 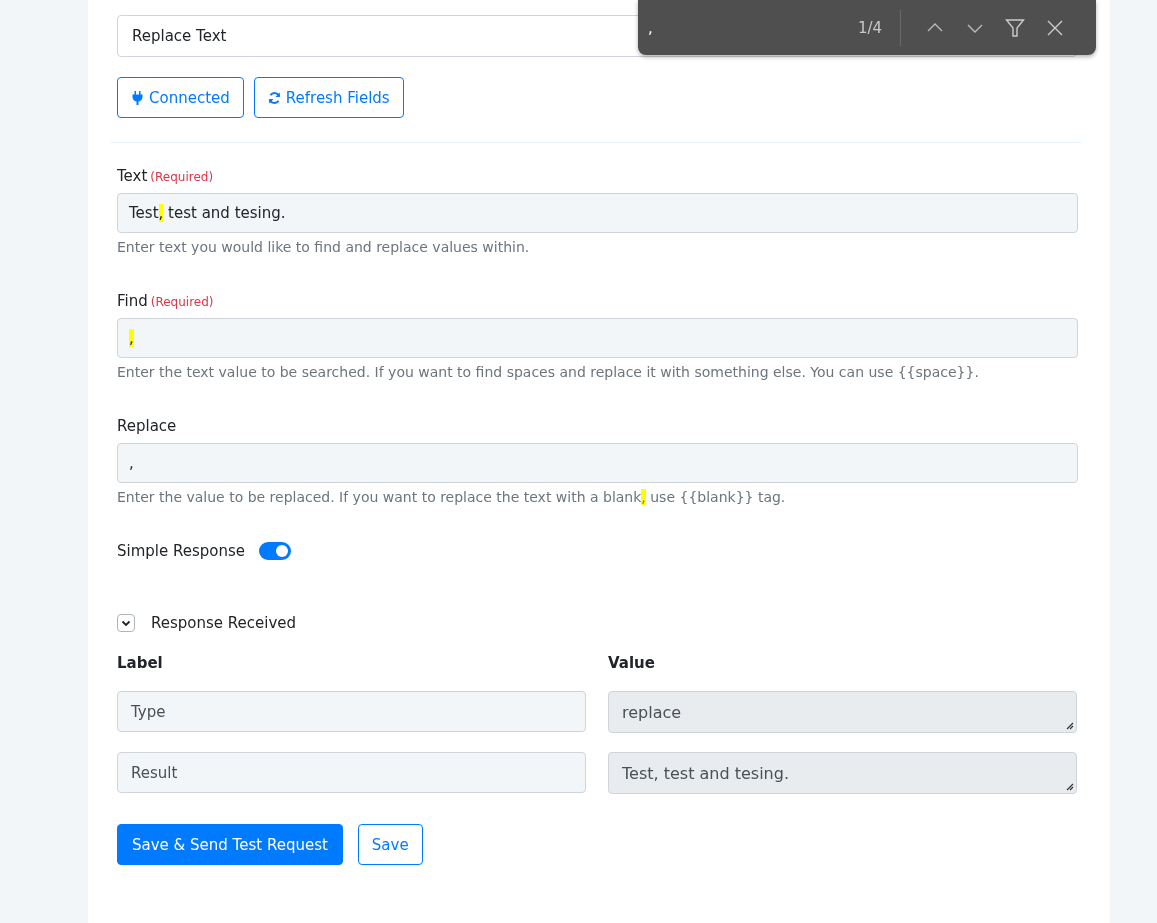 I want to click on send-test-request-button: Save & Send Test Request, so click(x=230, y=844).